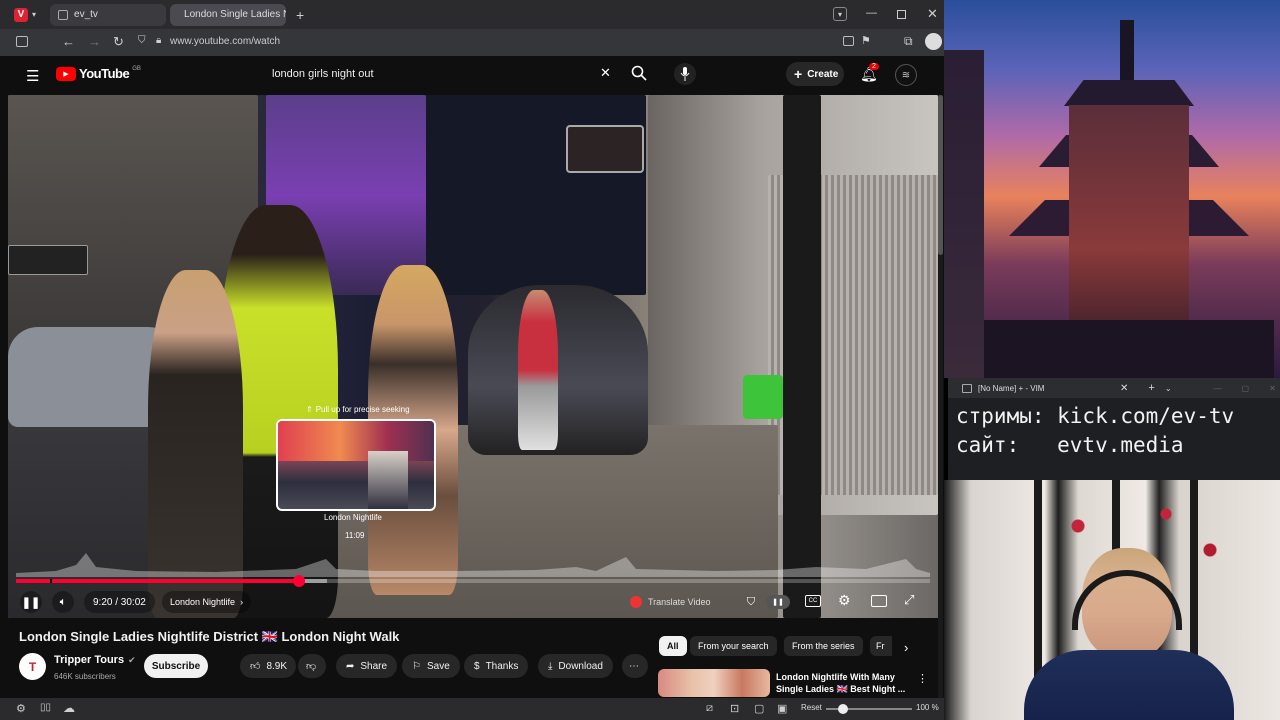  Describe the element at coordinates (881, 646) in the screenshot. I see `chip-more: Fr` at that location.